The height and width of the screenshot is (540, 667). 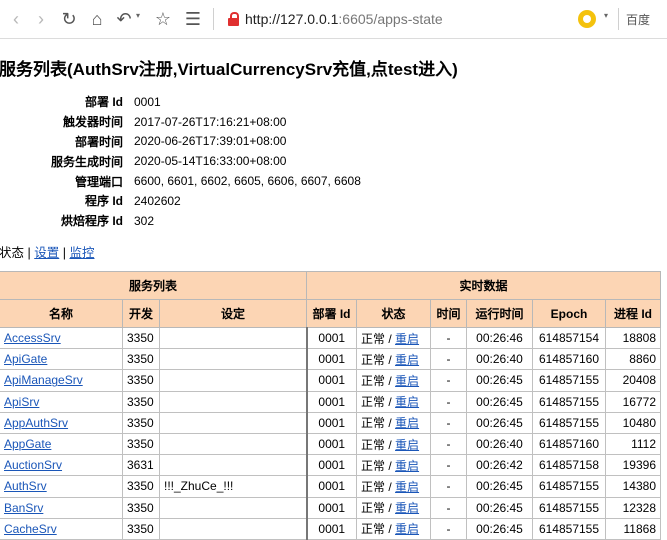 I want to click on col-setting: 设定, so click(x=233, y=313).